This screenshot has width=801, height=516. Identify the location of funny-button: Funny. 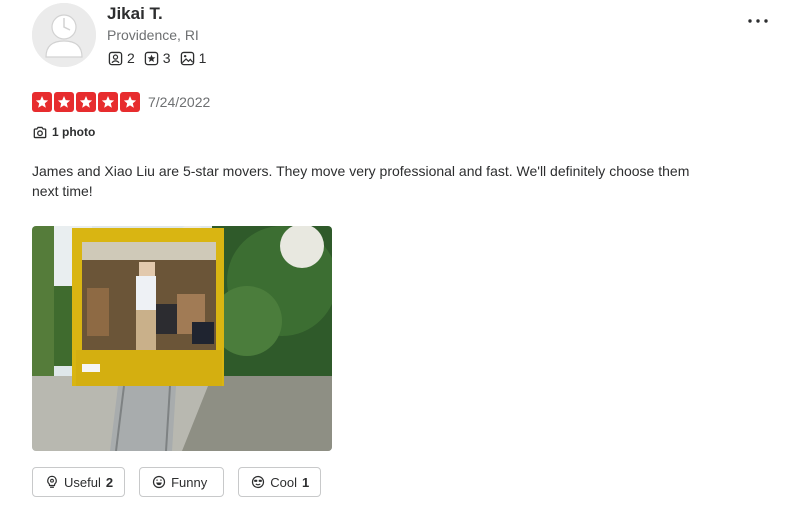
(182, 482).